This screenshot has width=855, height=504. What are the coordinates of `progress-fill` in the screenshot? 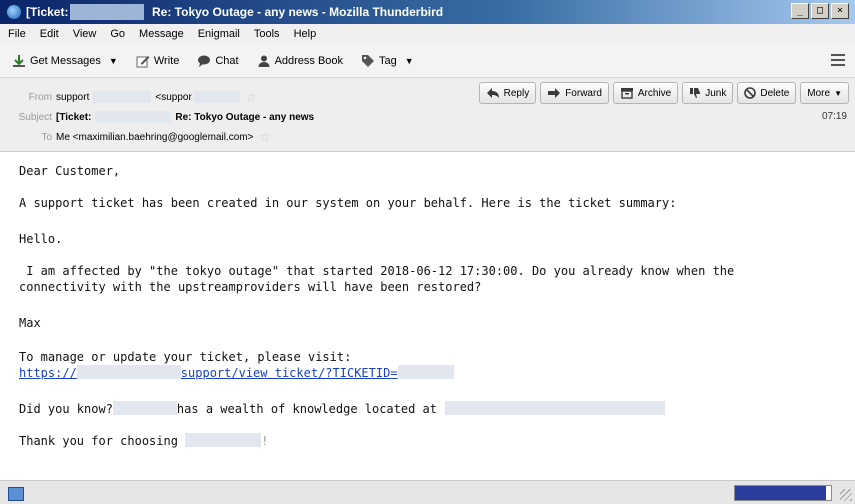 It's located at (781, 493).